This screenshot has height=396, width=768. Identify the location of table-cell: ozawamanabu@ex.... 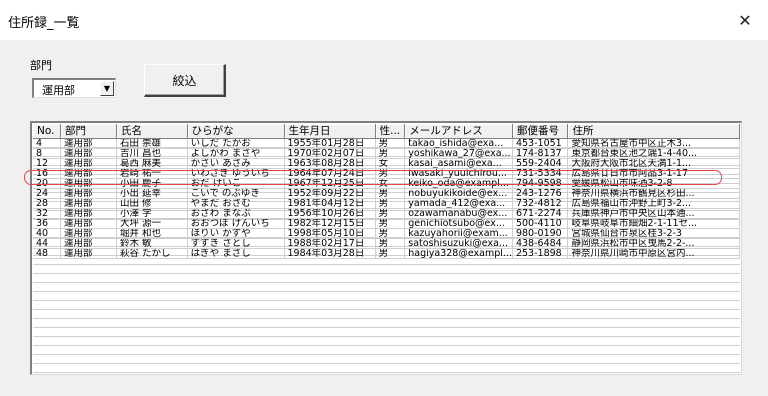
(458, 213).